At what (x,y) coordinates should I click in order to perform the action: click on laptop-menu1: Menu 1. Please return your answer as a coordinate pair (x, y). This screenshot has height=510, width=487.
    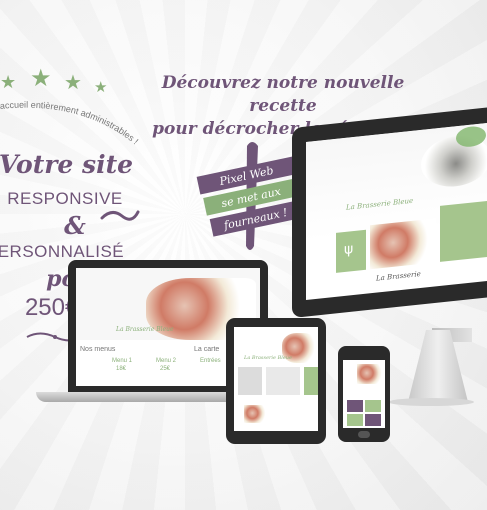
    Looking at the image, I should click on (122, 361).